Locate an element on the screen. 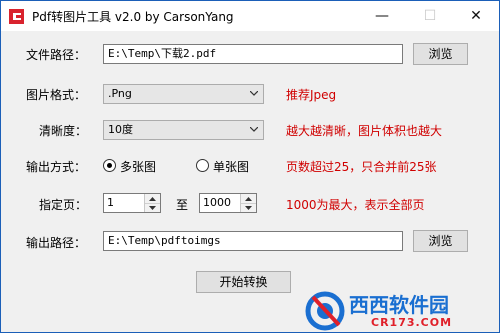 Image resolution: width=500 pixels, height=333 pixels. radio-single-label: 单张图 is located at coordinates (231, 166).